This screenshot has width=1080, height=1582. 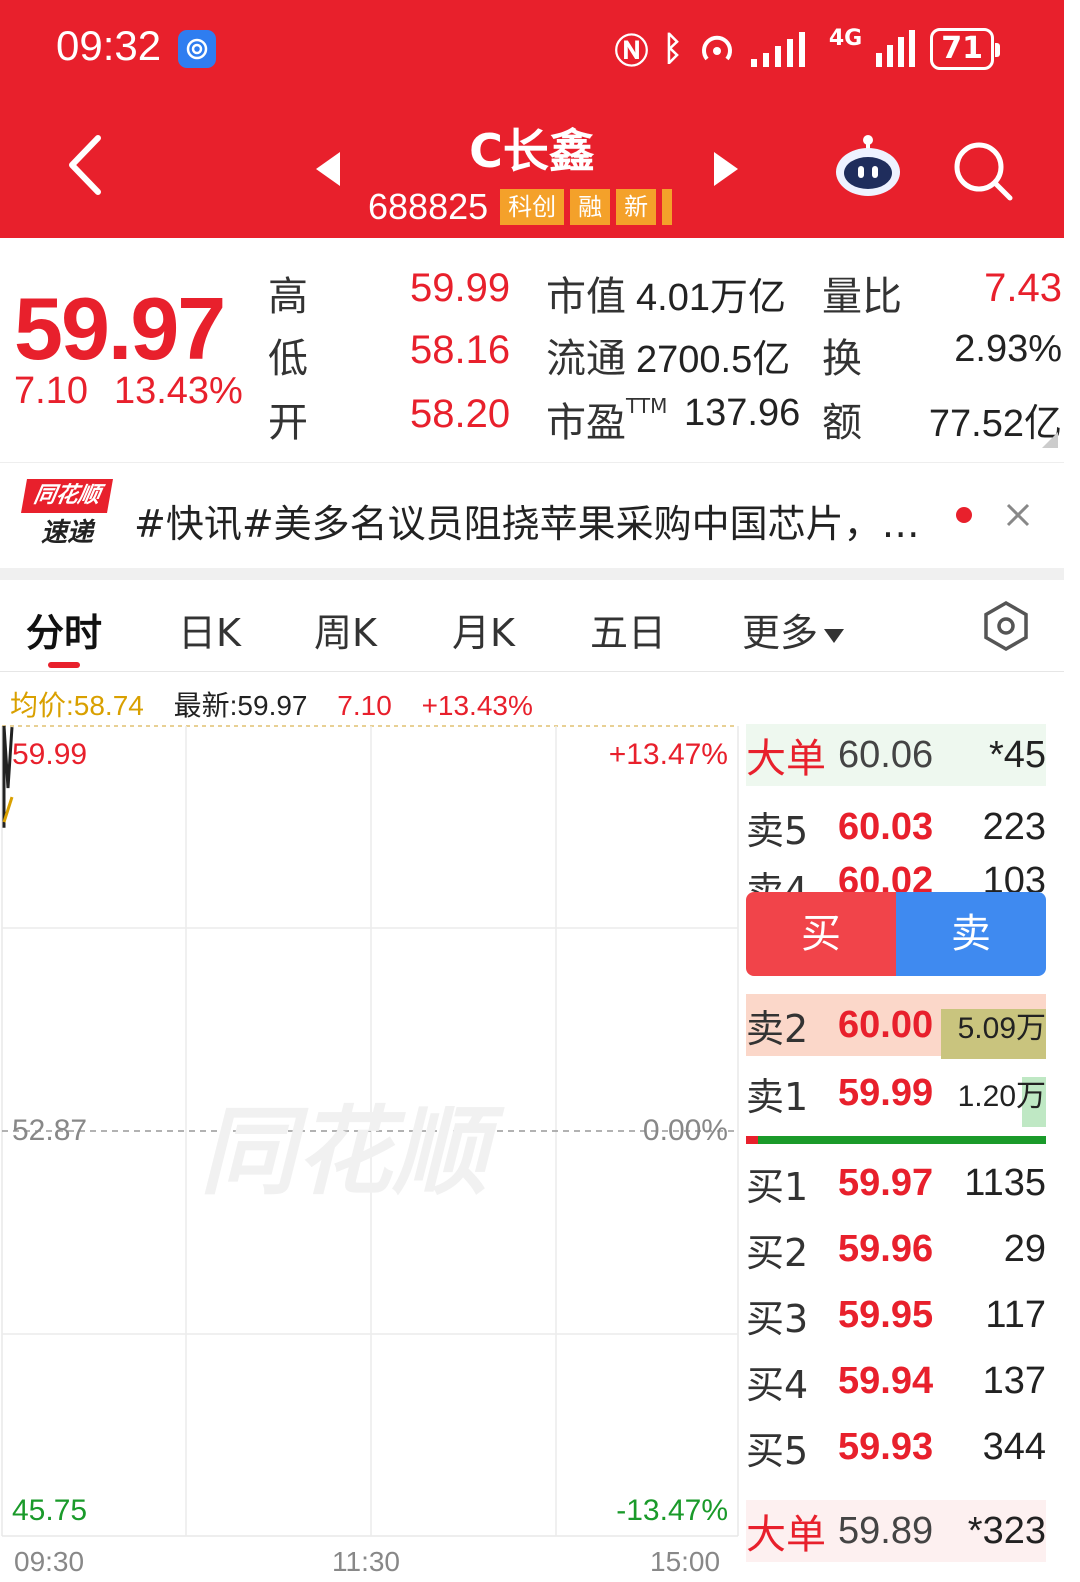 I want to click on tab-five-day: 五日, so click(x=628, y=629).